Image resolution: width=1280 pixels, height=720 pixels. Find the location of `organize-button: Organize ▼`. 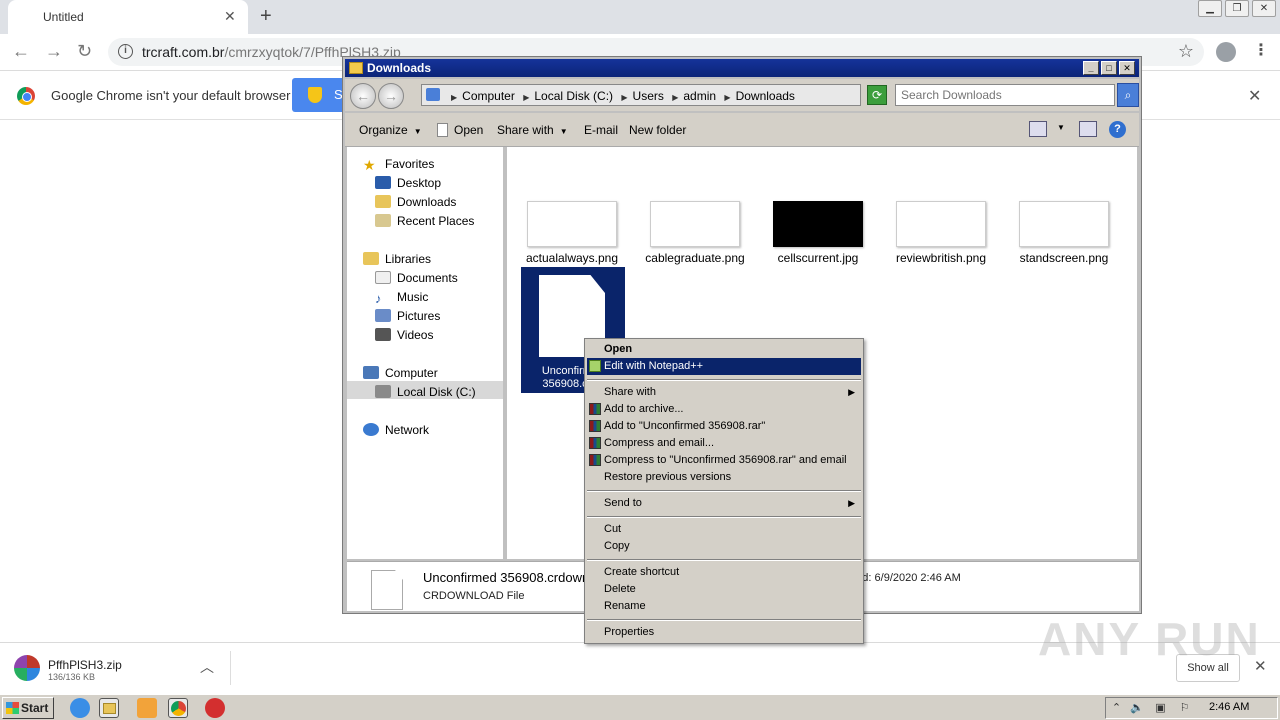

organize-button: Organize ▼ is located at coordinates (390, 130).